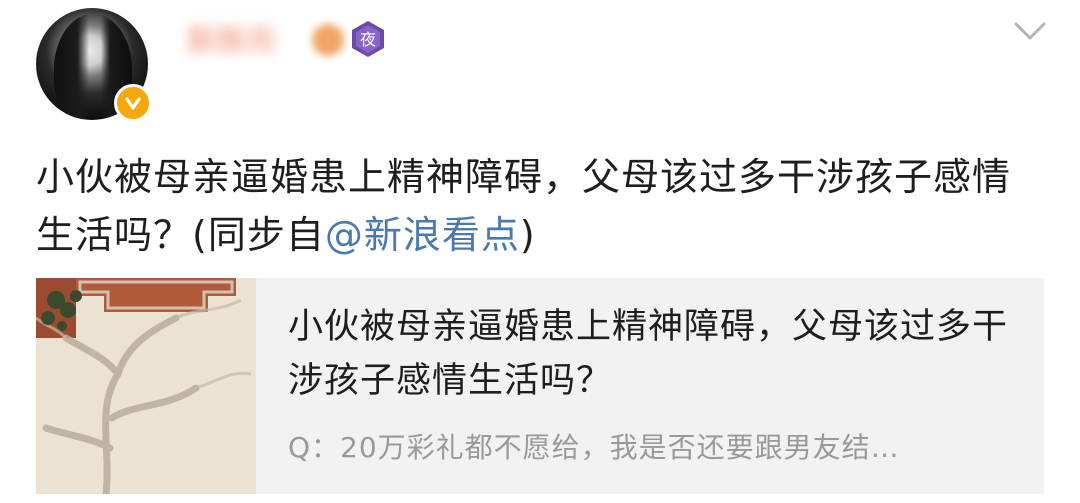  Describe the element at coordinates (328, 40) in the screenshot. I see `medal-badge-icon` at that location.